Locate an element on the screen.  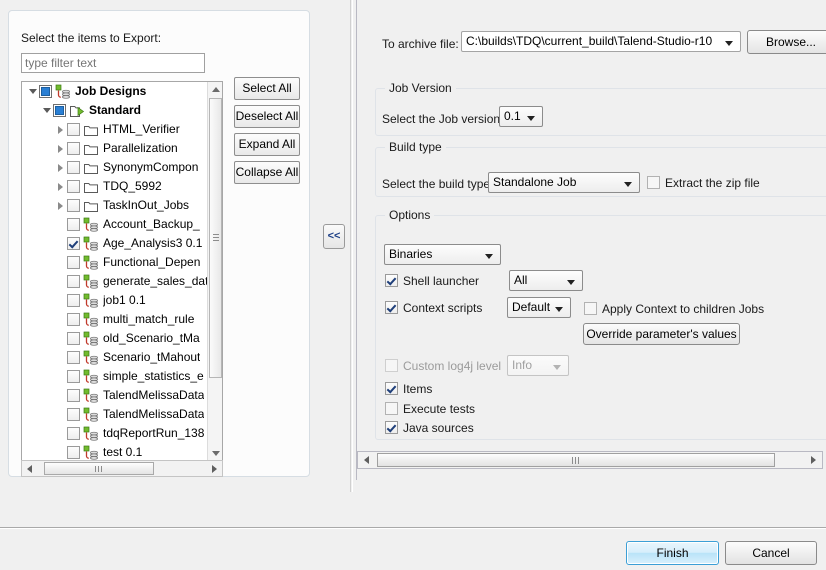
tree-item-label: multi_match_rule is located at coordinates (149, 319).